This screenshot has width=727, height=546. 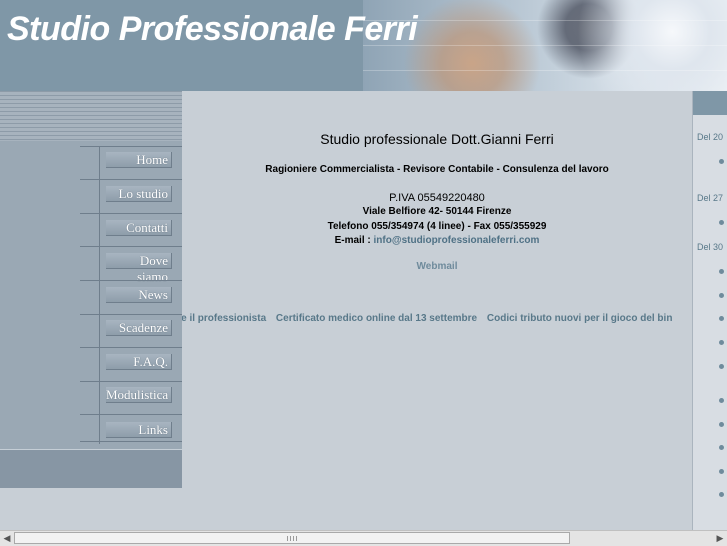 I want to click on nav-item-modulistica: Modulistica, so click(x=139, y=395).